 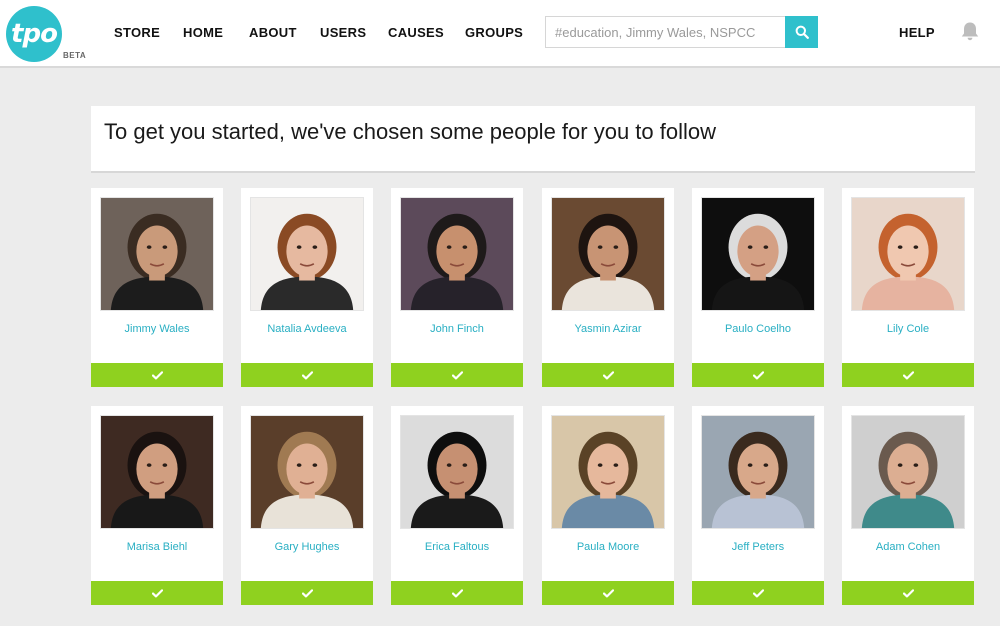 What do you see at coordinates (457, 329) in the screenshot?
I see `person-name-link: John Finch` at bounding box center [457, 329].